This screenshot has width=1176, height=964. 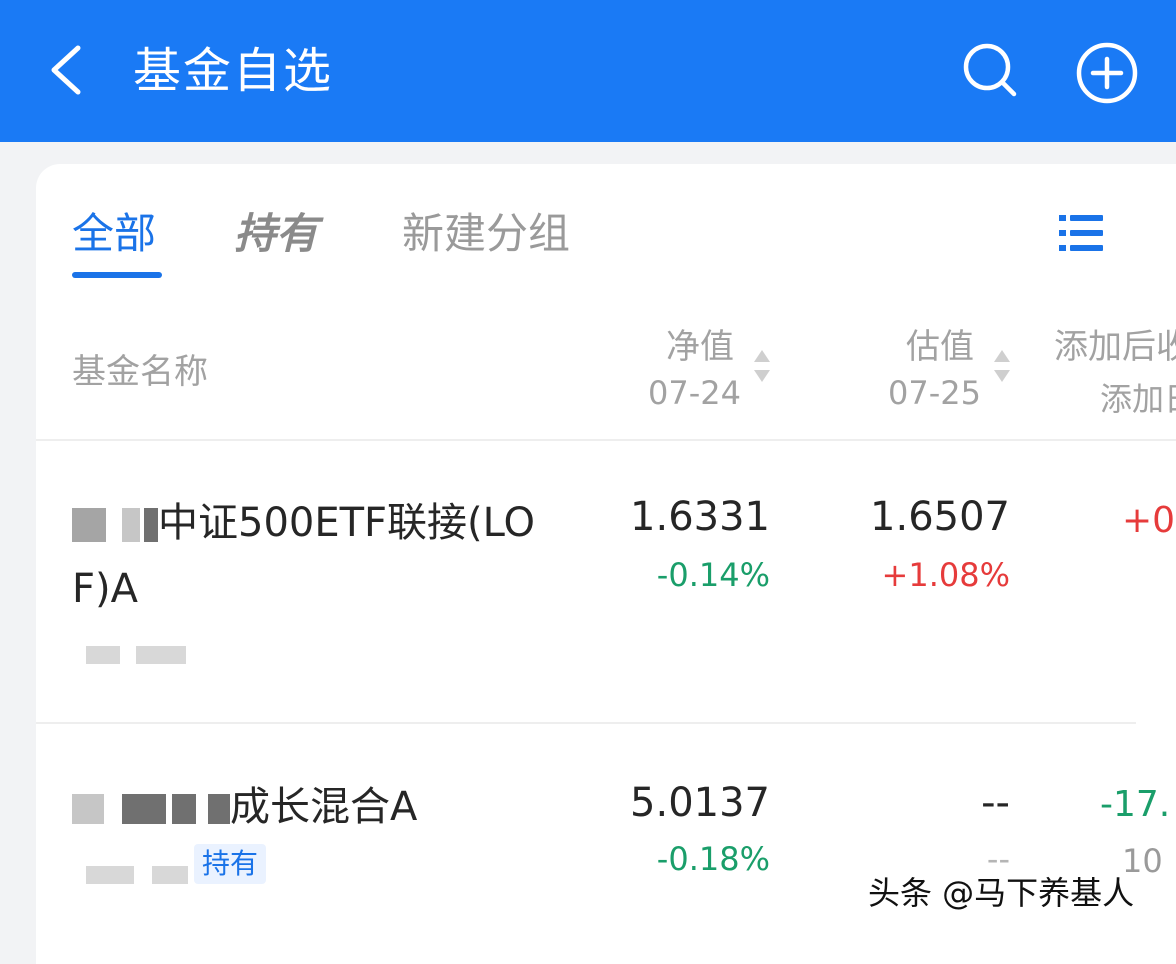 What do you see at coordinates (324, 807) in the screenshot?
I see `fund-name-visible: 成长混合A` at bounding box center [324, 807].